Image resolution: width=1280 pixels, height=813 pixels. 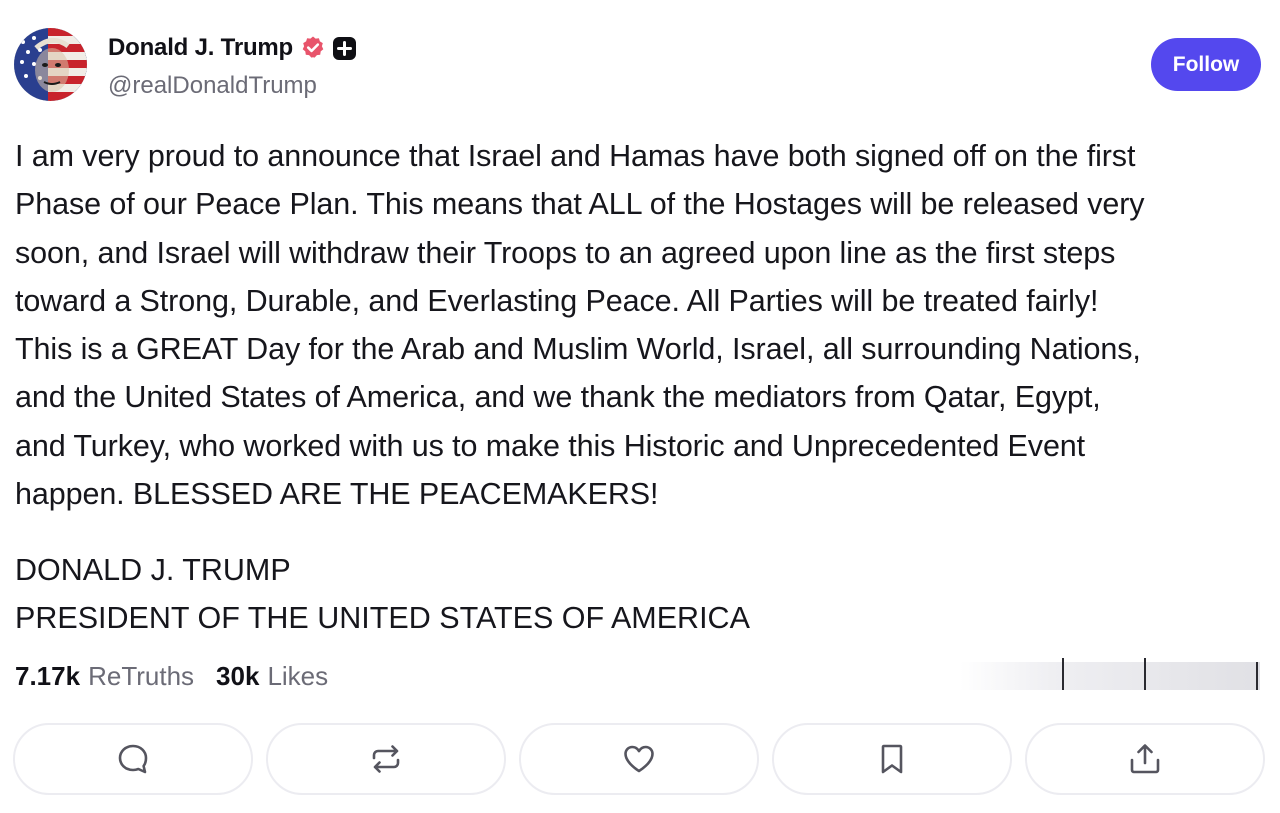 I want to click on heart-icon, so click(x=639, y=759).